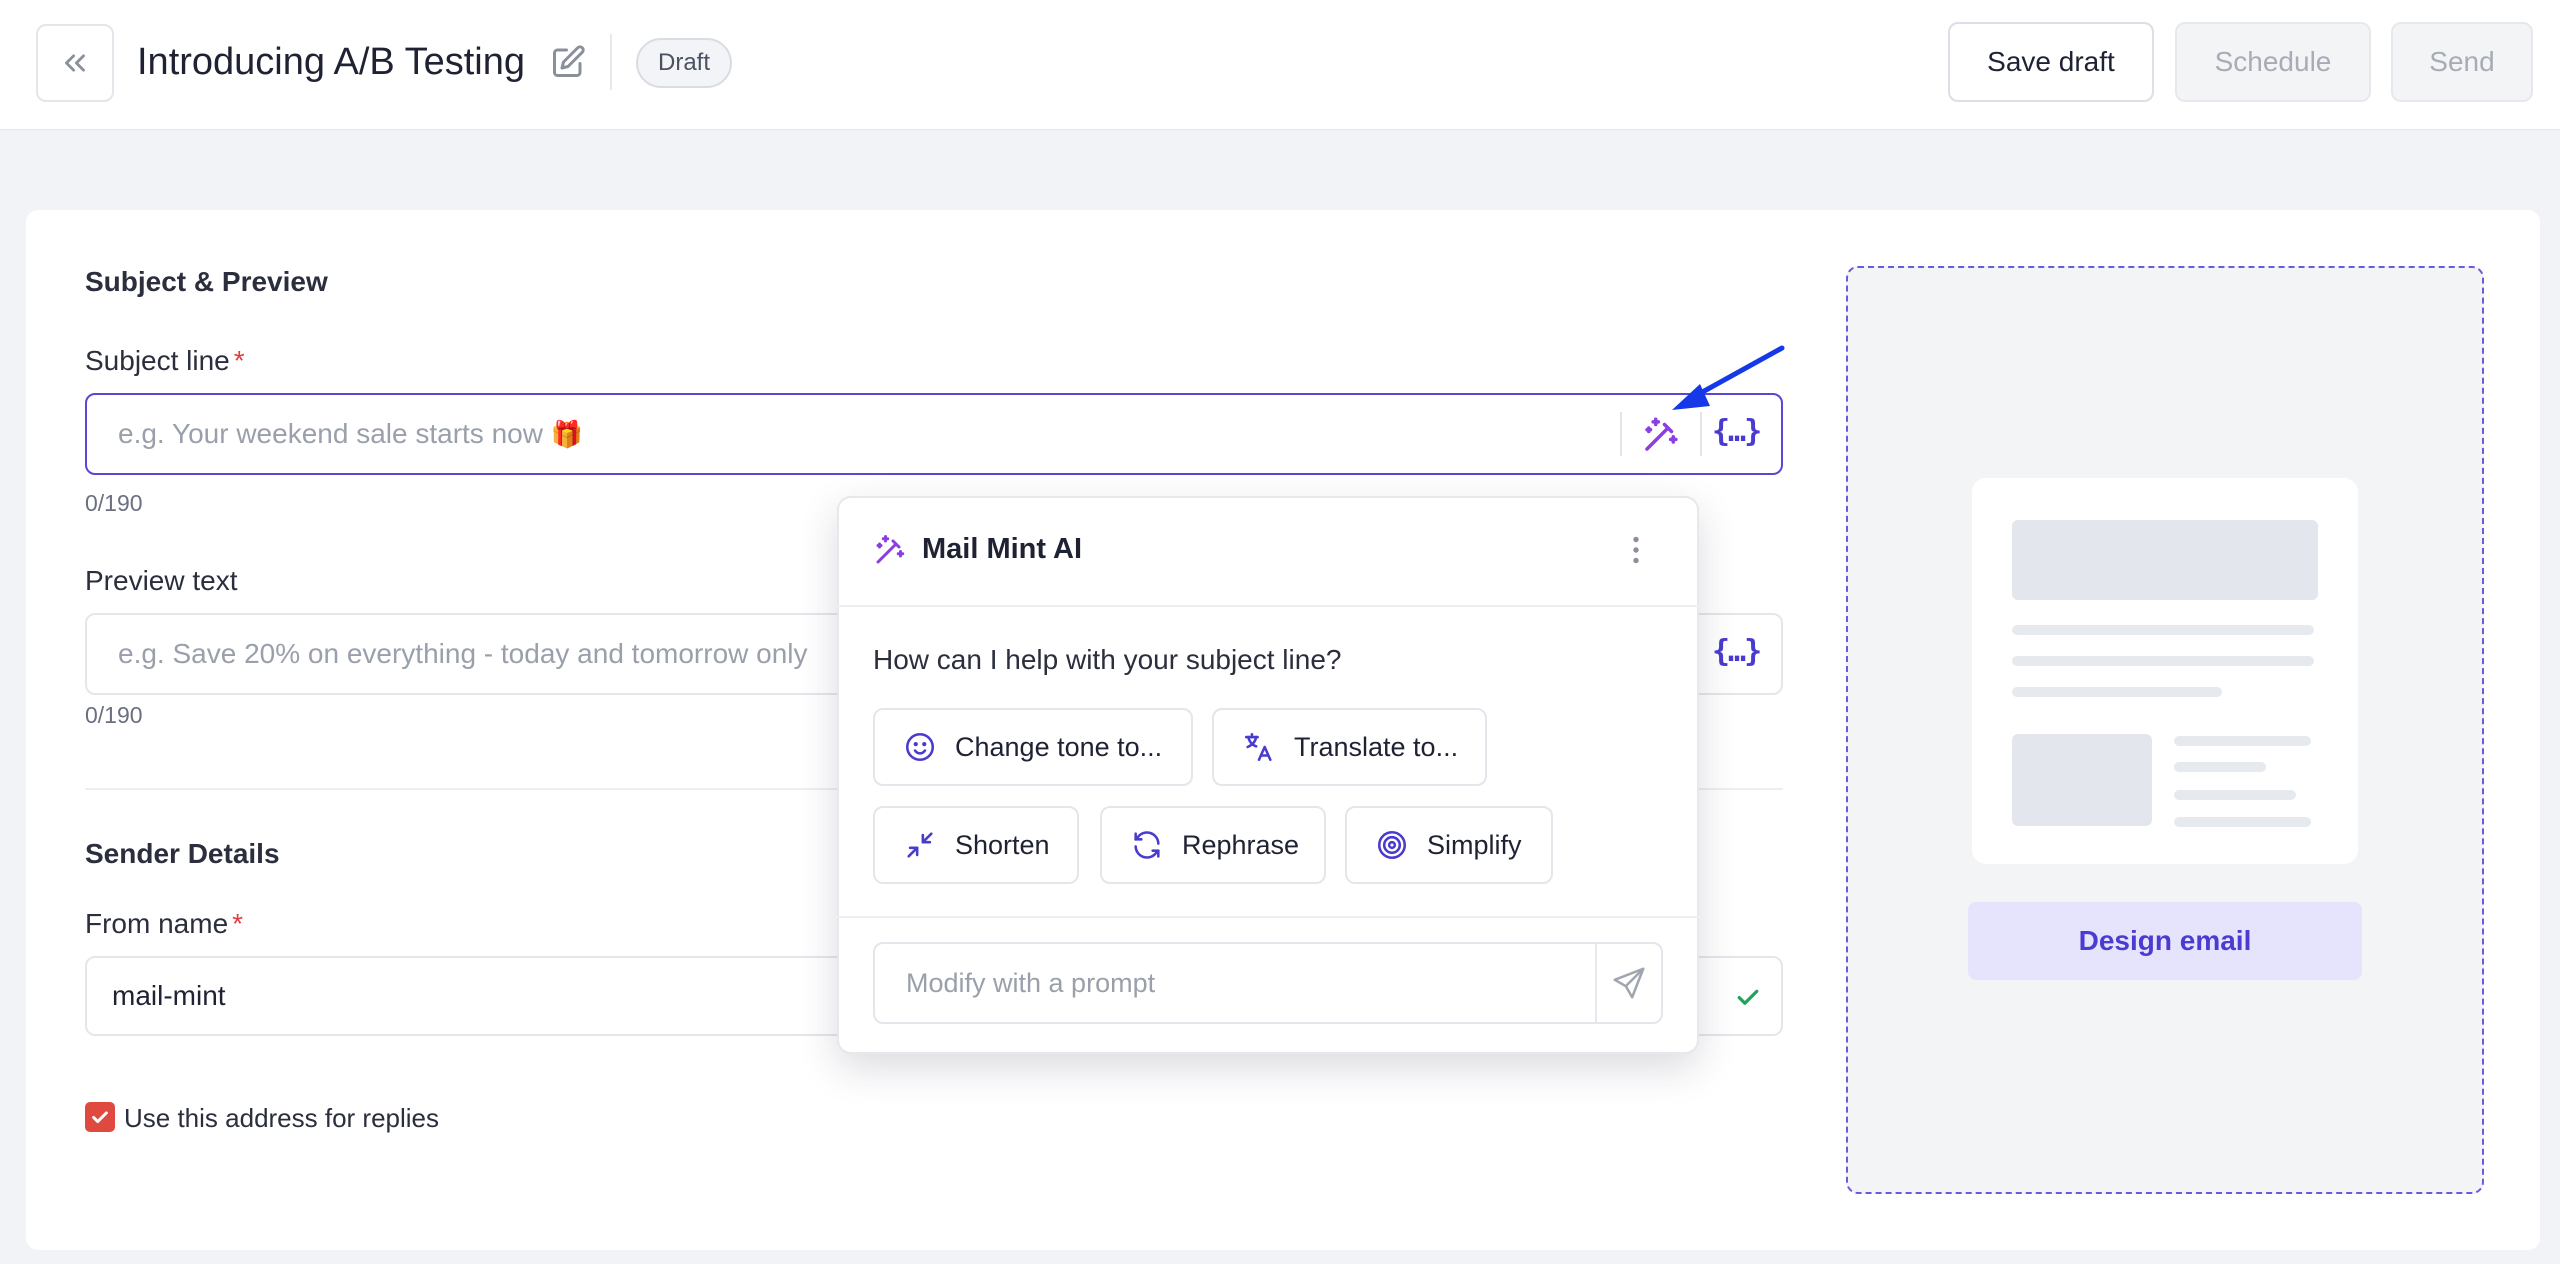 Image resolution: width=2560 pixels, height=1264 pixels. What do you see at coordinates (1629, 983) in the screenshot?
I see `send-icon` at bounding box center [1629, 983].